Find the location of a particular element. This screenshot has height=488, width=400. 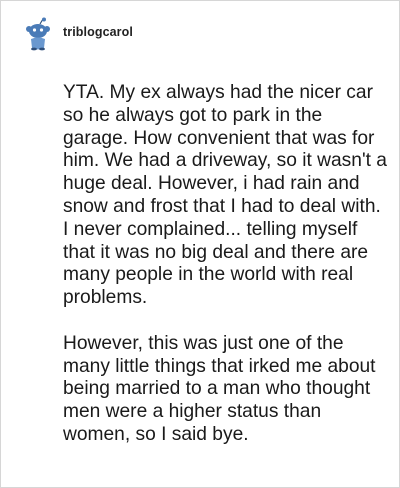

post-header: triblogcarol is located at coordinates (78, 34).